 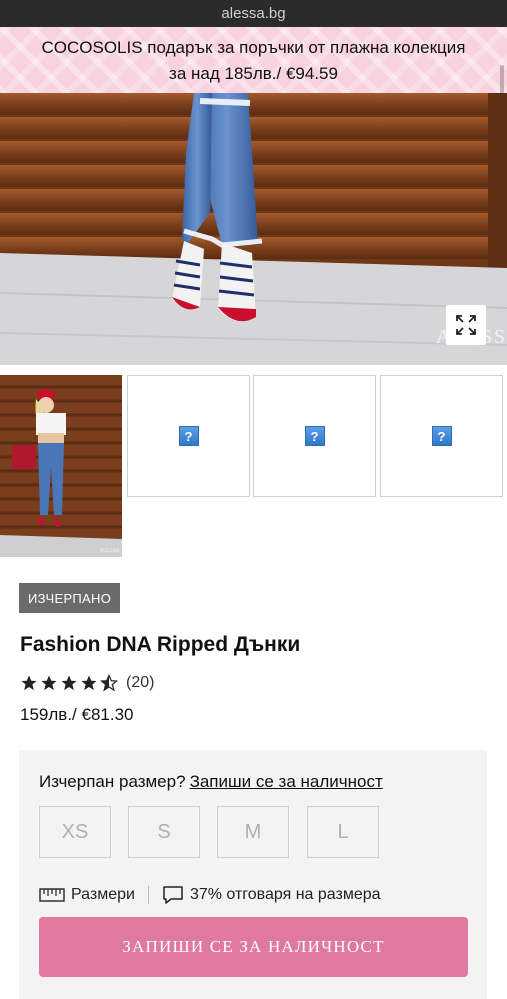 I want to click on sold-out-badge: ИЗЧЕРПАНО, so click(x=70, y=598).